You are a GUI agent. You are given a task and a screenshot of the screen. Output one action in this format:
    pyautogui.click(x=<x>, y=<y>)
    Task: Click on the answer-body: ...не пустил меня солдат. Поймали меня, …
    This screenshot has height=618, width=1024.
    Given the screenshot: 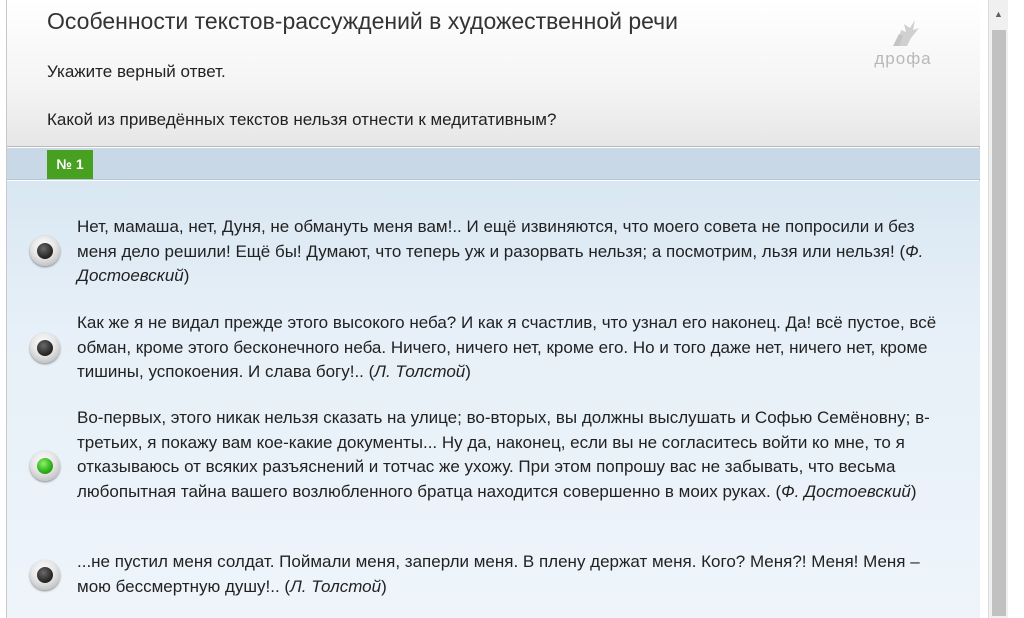 What is the action you would take?
    pyautogui.click(x=498, y=574)
    